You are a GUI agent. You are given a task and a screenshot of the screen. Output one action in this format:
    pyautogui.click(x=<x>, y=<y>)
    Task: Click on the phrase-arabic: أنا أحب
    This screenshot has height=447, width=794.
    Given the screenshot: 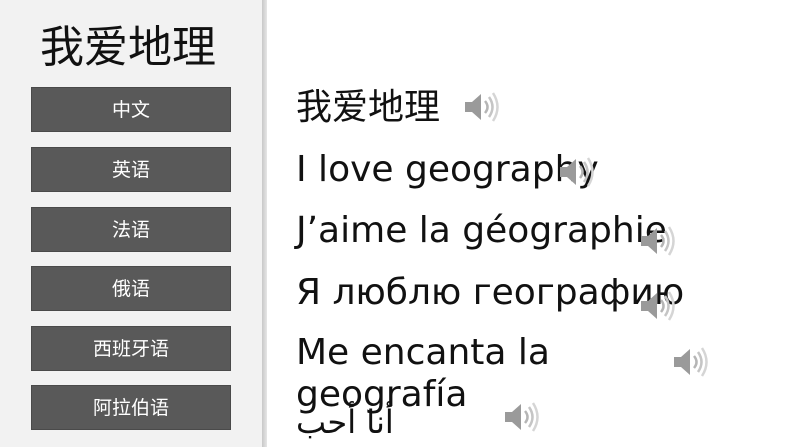 What is the action you would take?
    pyautogui.click(x=345, y=422)
    